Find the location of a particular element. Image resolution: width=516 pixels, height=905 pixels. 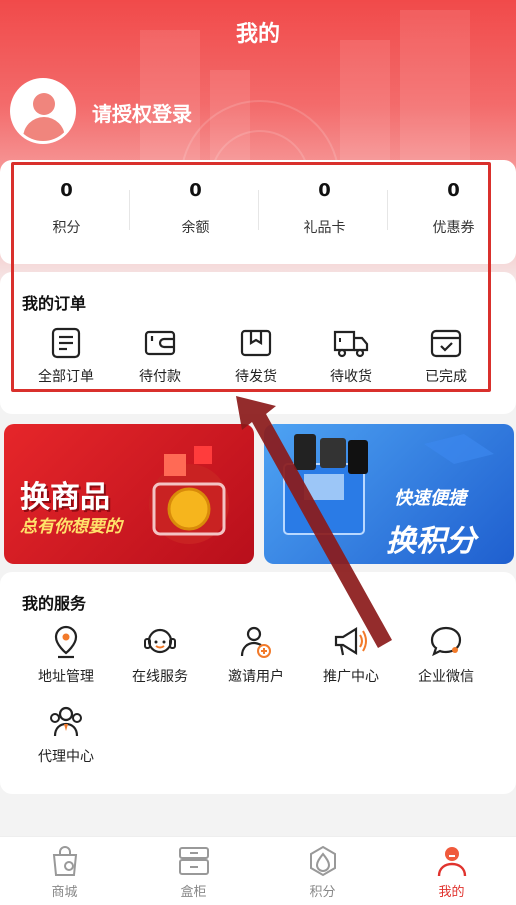

avatar is located at coordinates (43, 111).